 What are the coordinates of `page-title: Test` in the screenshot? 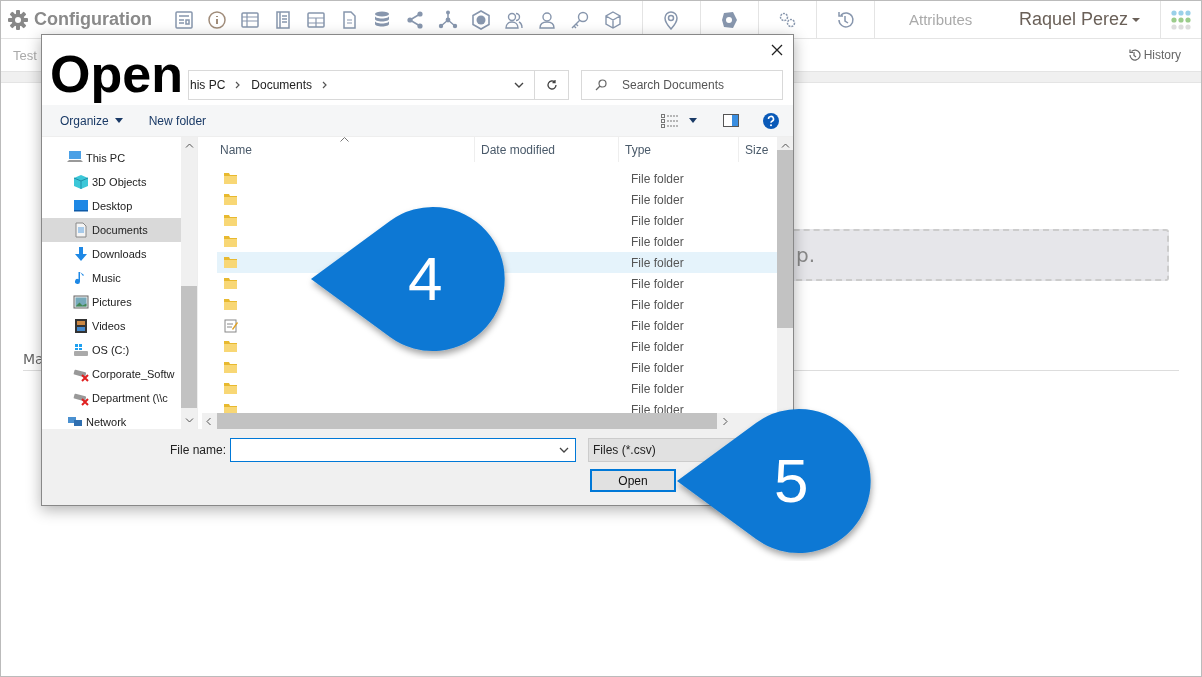 It's located at (25, 55).